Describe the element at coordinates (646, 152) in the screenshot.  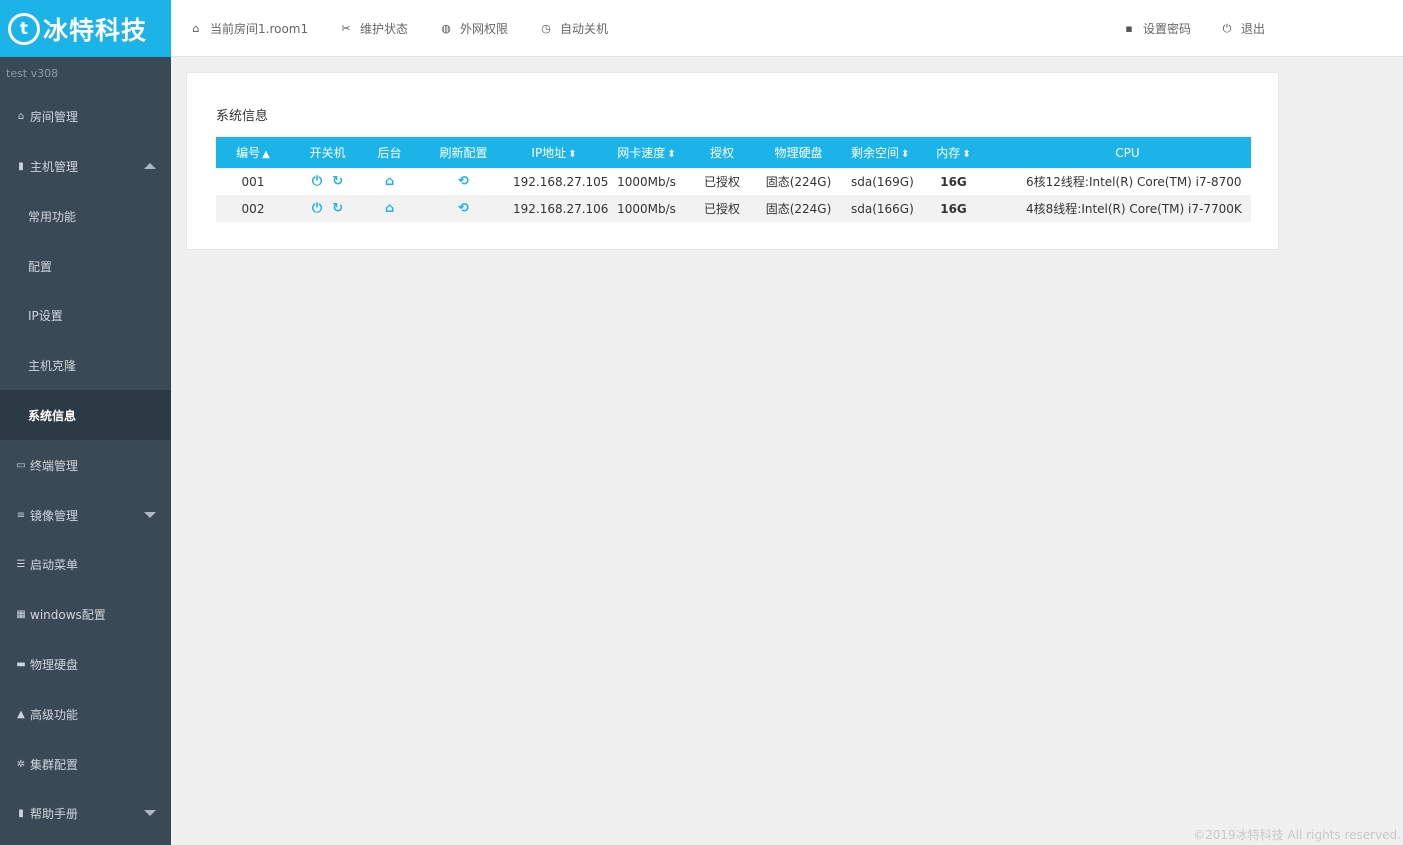
I see `column-header-nic: 网卡速度 ⬍` at that location.